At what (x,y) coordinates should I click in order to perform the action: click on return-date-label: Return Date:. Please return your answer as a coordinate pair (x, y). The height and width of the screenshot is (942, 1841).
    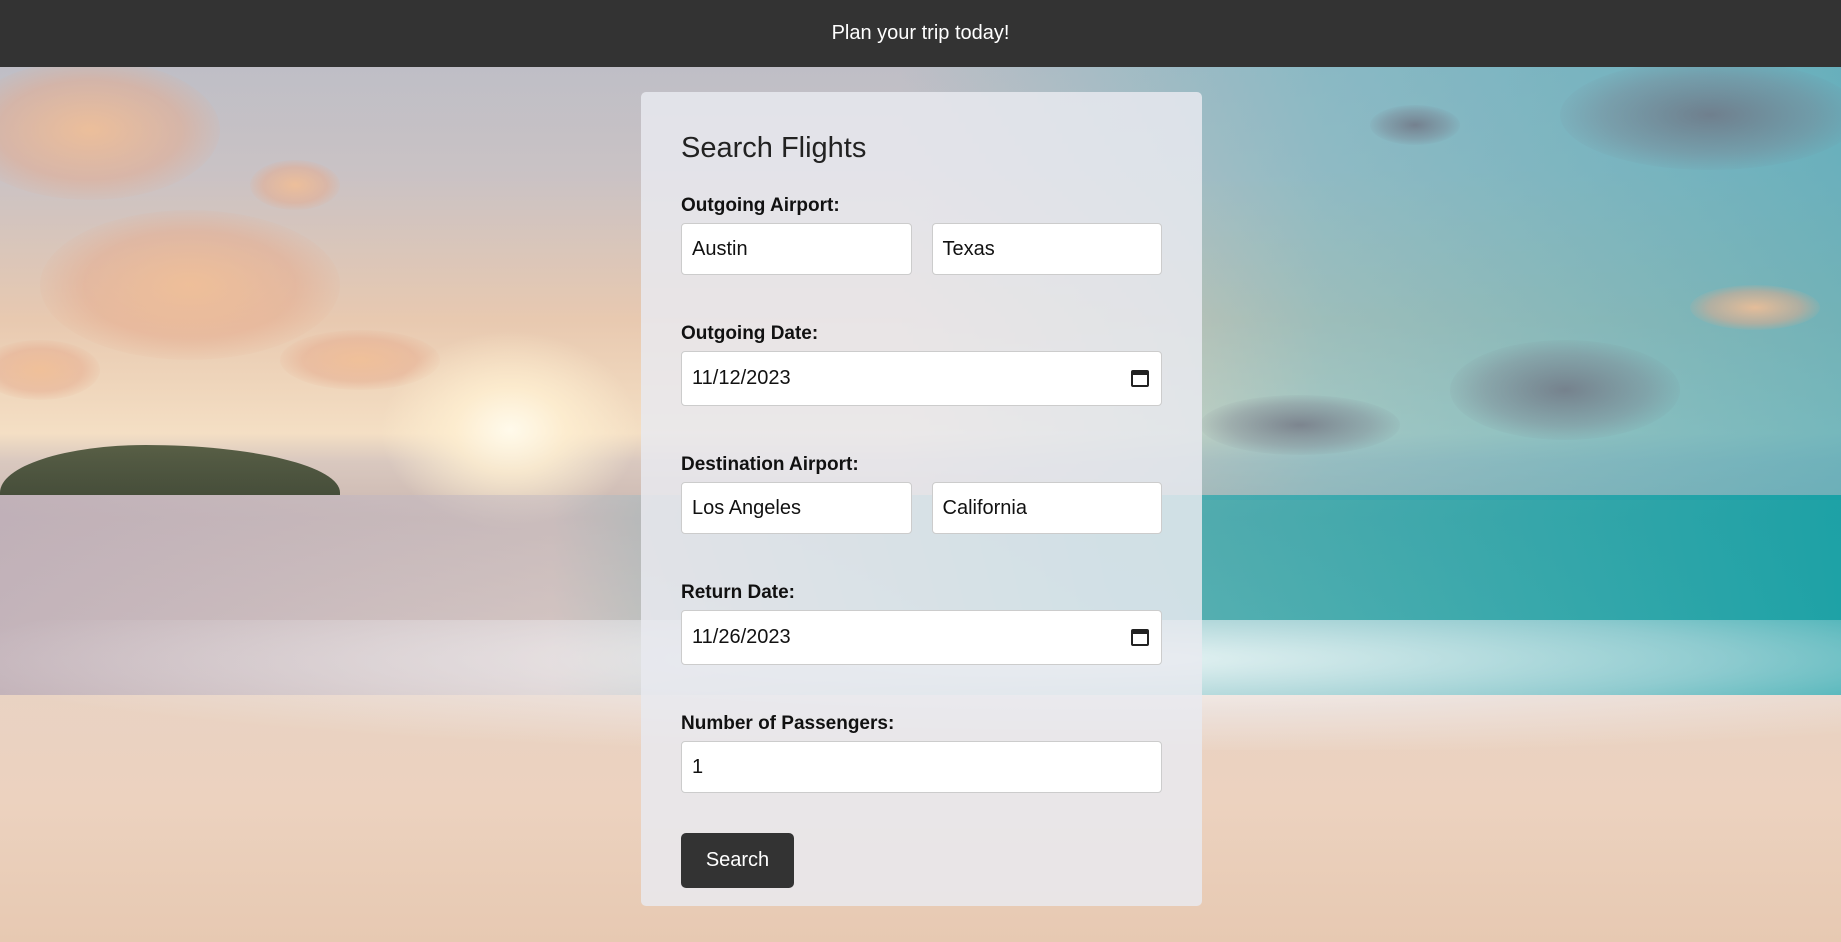
    Looking at the image, I should click on (738, 592).